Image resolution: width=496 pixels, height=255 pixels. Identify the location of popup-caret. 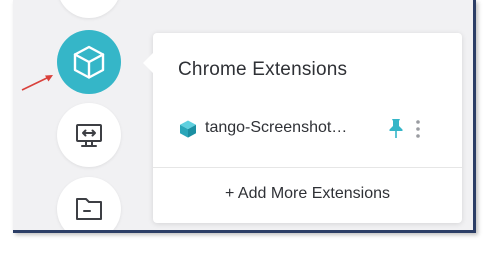
(148, 63).